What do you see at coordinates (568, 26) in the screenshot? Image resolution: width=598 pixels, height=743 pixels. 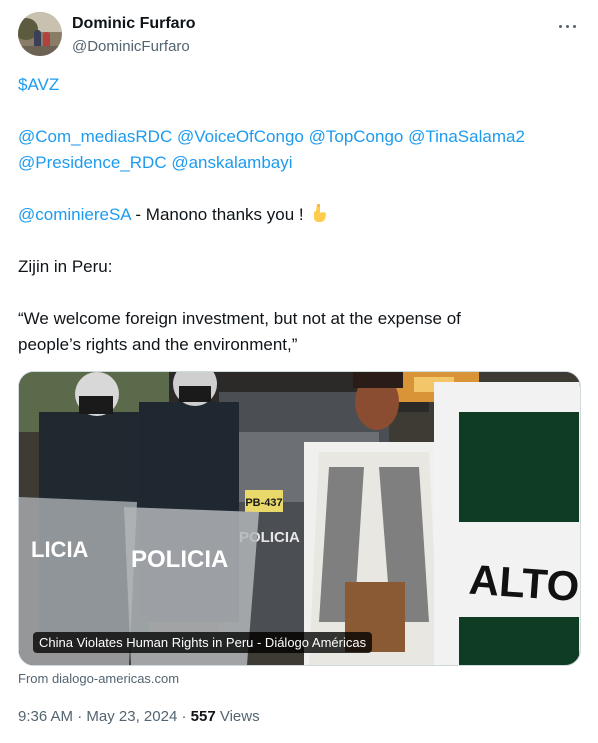 I see `more-dots-icon` at bounding box center [568, 26].